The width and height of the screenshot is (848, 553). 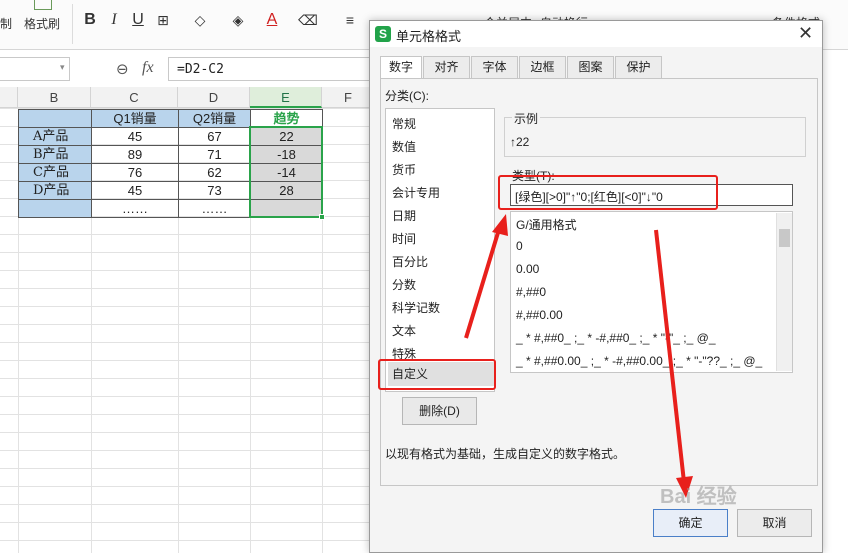 I want to click on annotation-arrows, so click(x=578, y=356).